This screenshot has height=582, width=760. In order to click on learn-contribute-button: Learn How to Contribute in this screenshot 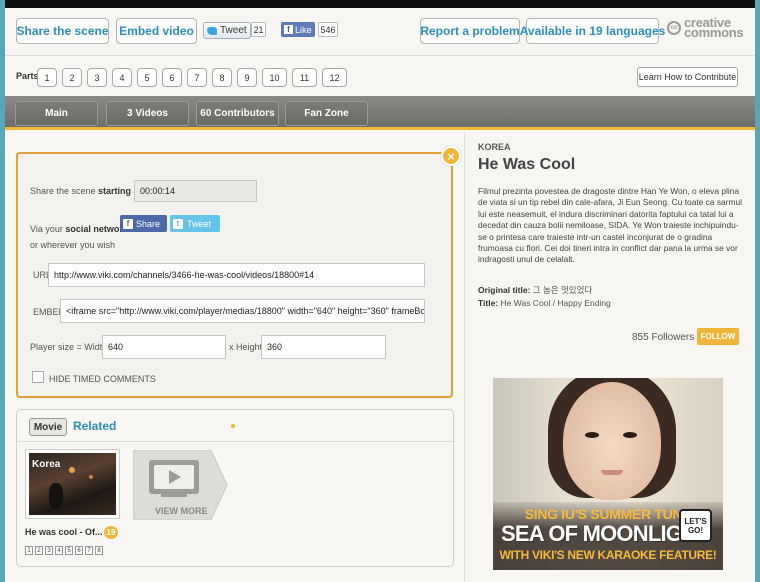, I will do `click(687, 77)`.